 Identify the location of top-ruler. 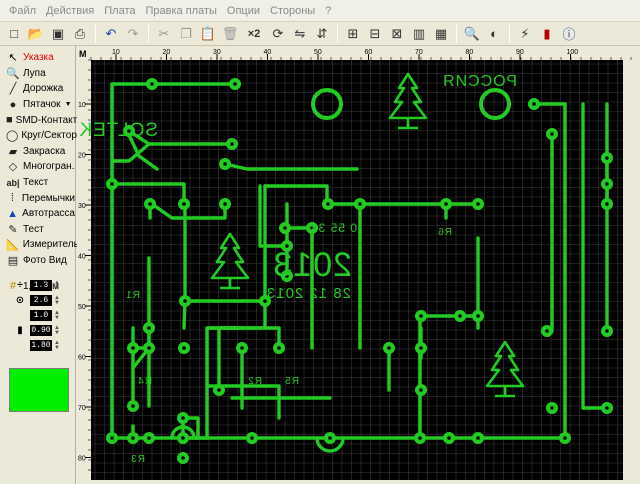
(354, 53).